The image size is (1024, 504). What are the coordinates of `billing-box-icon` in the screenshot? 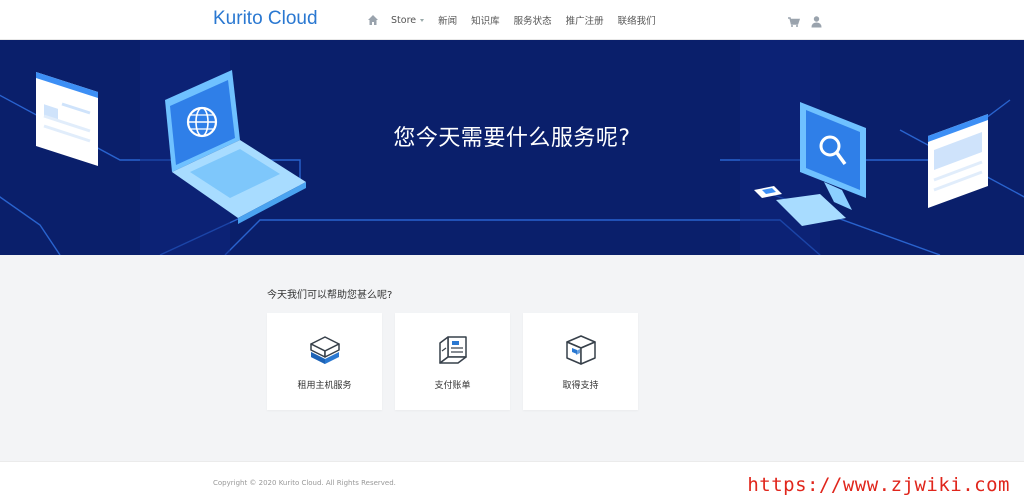 It's located at (453, 350).